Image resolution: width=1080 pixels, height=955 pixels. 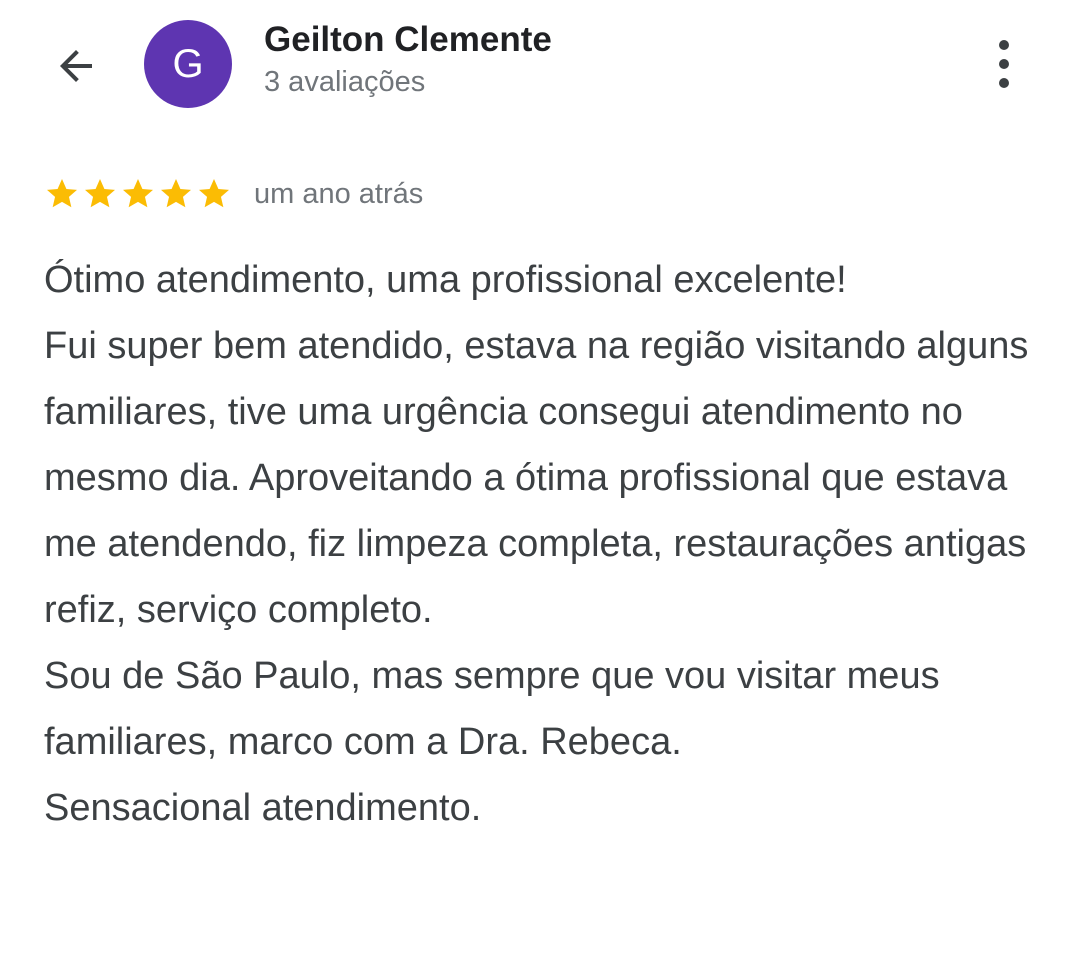 I want to click on avatar: G, so click(x=188, y=64).